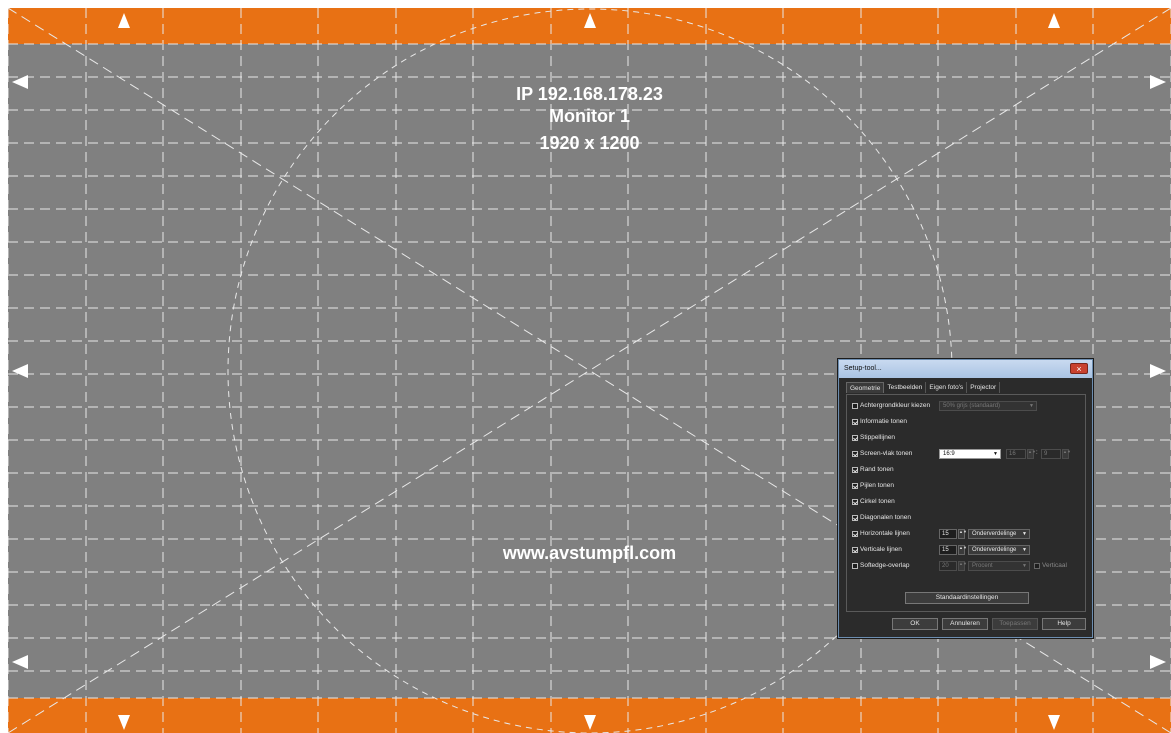 The width and height of the screenshot is (1171, 733). What do you see at coordinates (962, 566) in the screenshot?
I see `softedge-stepper: ▲▼` at bounding box center [962, 566].